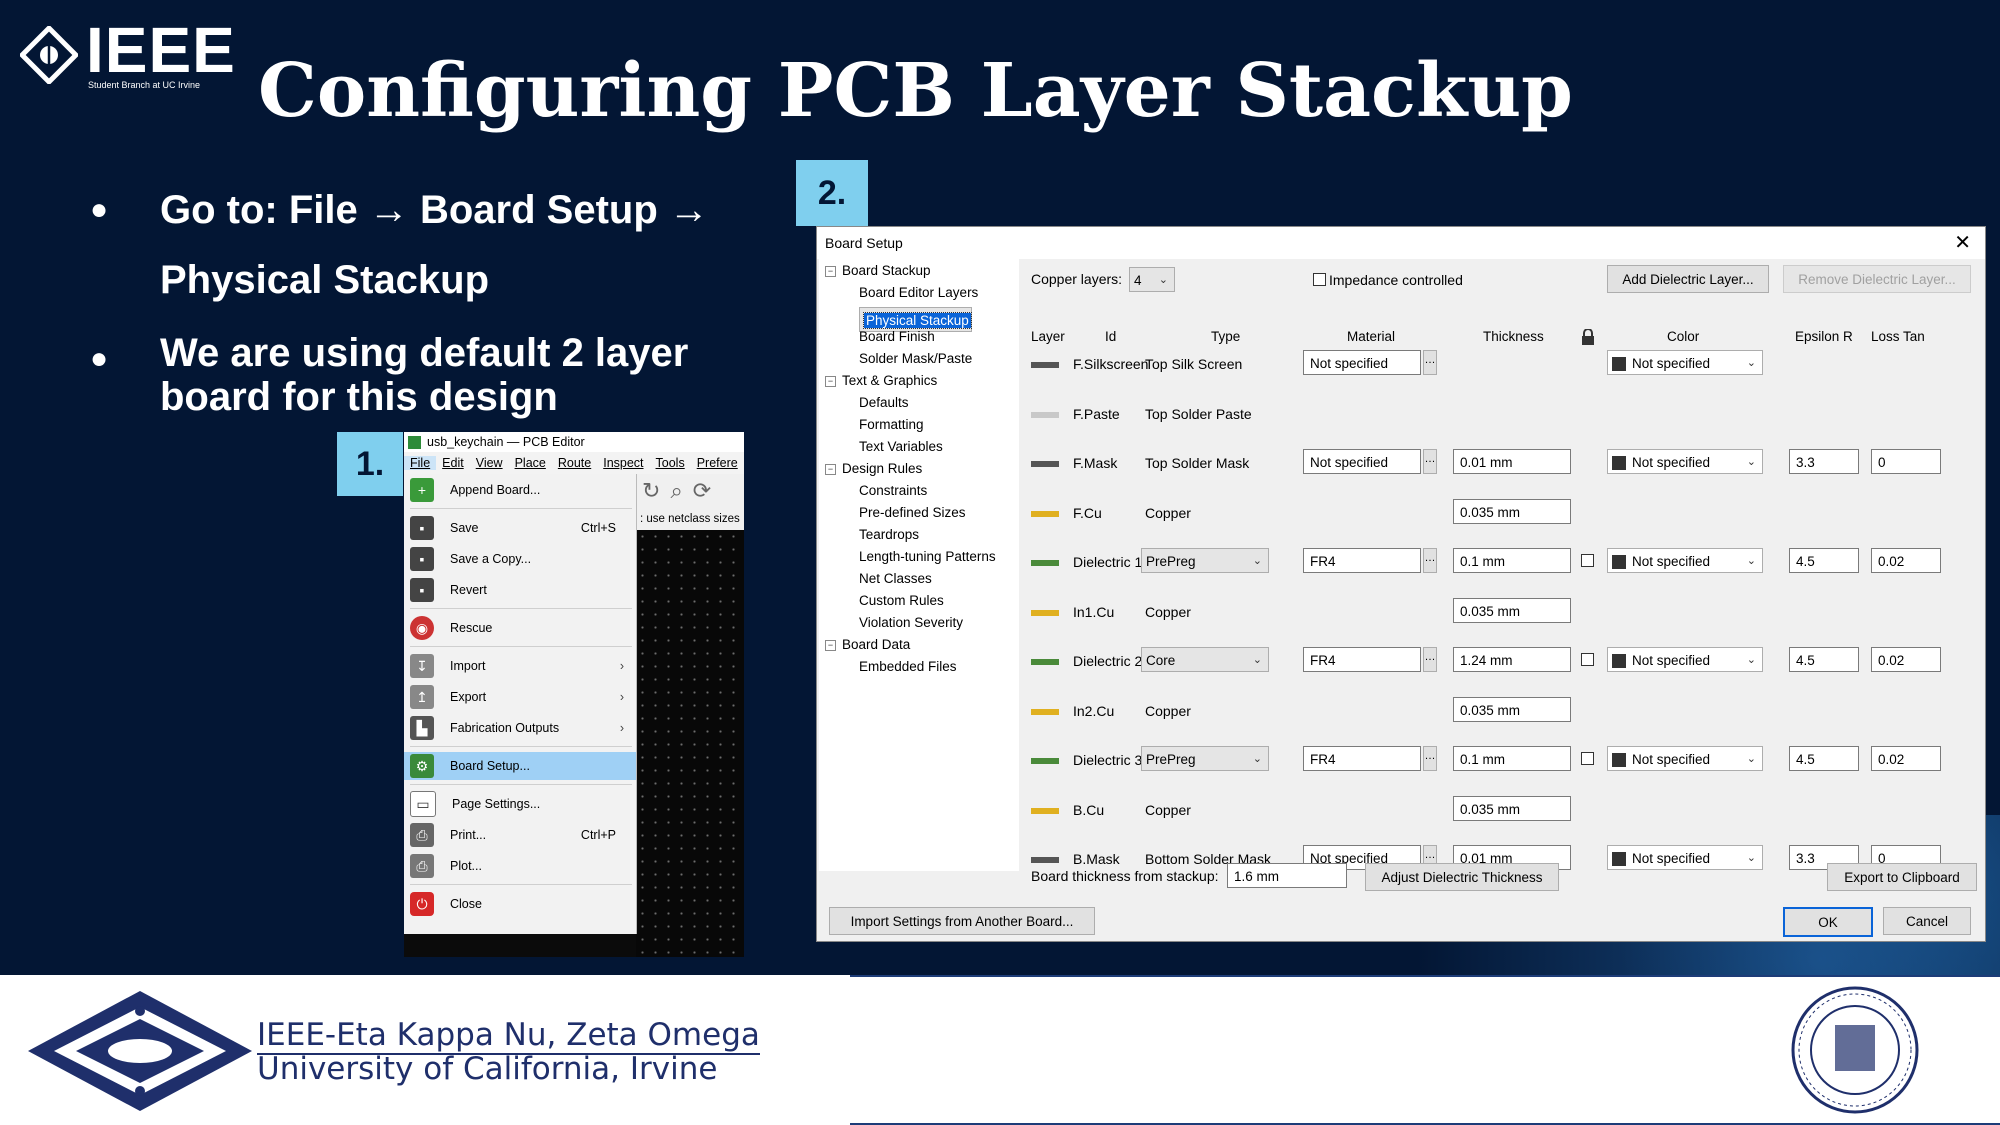 Image resolution: width=2000 pixels, height=1125 pixels. Describe the element at coordinates (884, 402) in the screenshot. I see `tree-item-defaults: Defaults` at that location.